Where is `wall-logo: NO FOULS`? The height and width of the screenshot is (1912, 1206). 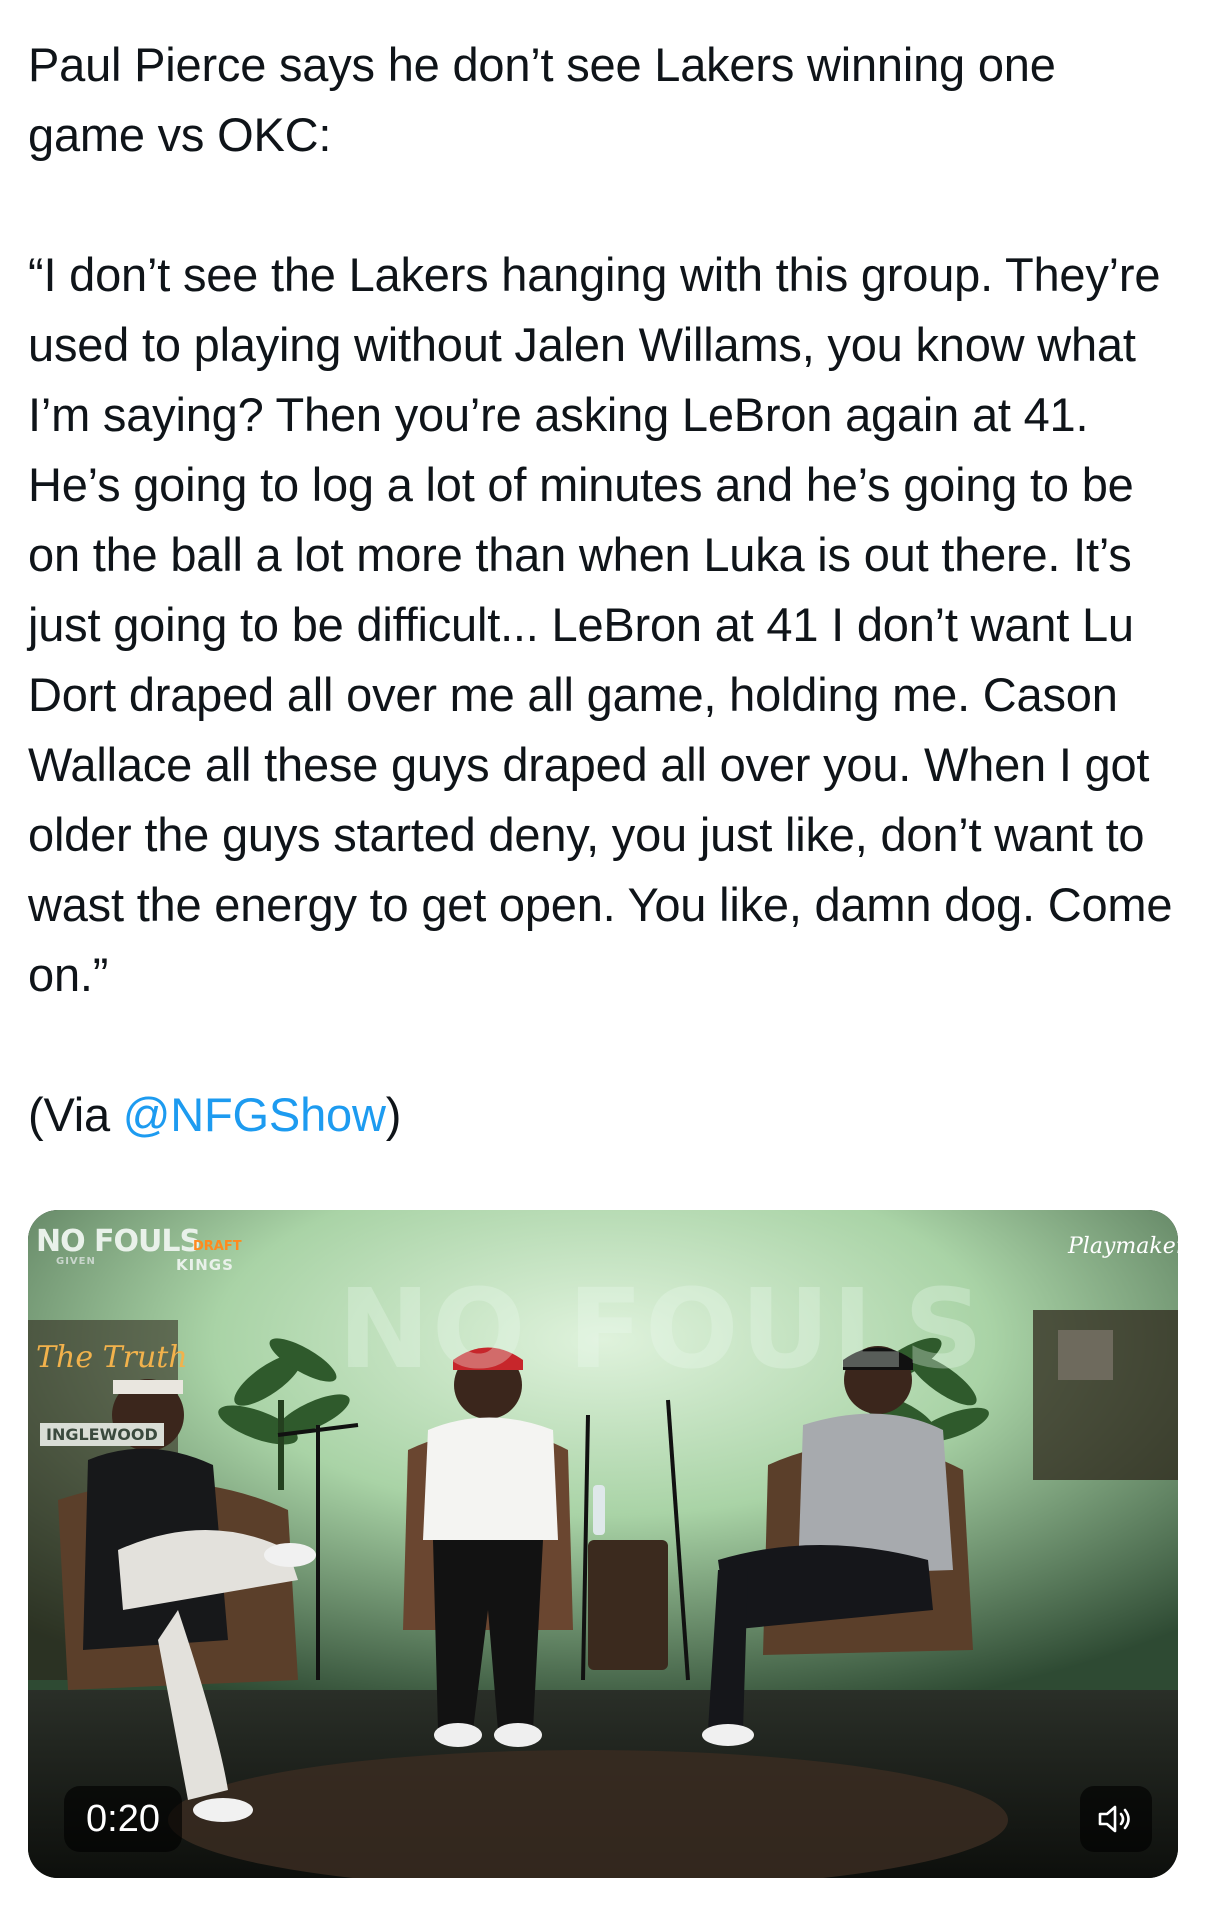 wall-logo: NO FOULS is located at coordinates (662, 1329).